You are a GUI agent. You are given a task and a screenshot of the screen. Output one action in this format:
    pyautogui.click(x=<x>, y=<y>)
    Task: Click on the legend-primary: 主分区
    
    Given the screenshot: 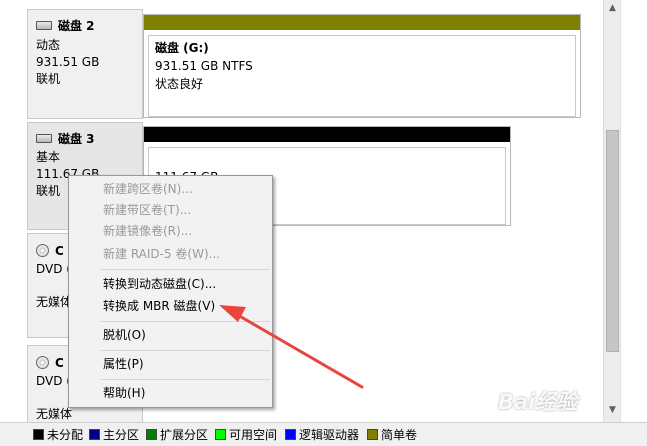 What is the action you would take?
    pyautogui.click(x=114, y=435)
    